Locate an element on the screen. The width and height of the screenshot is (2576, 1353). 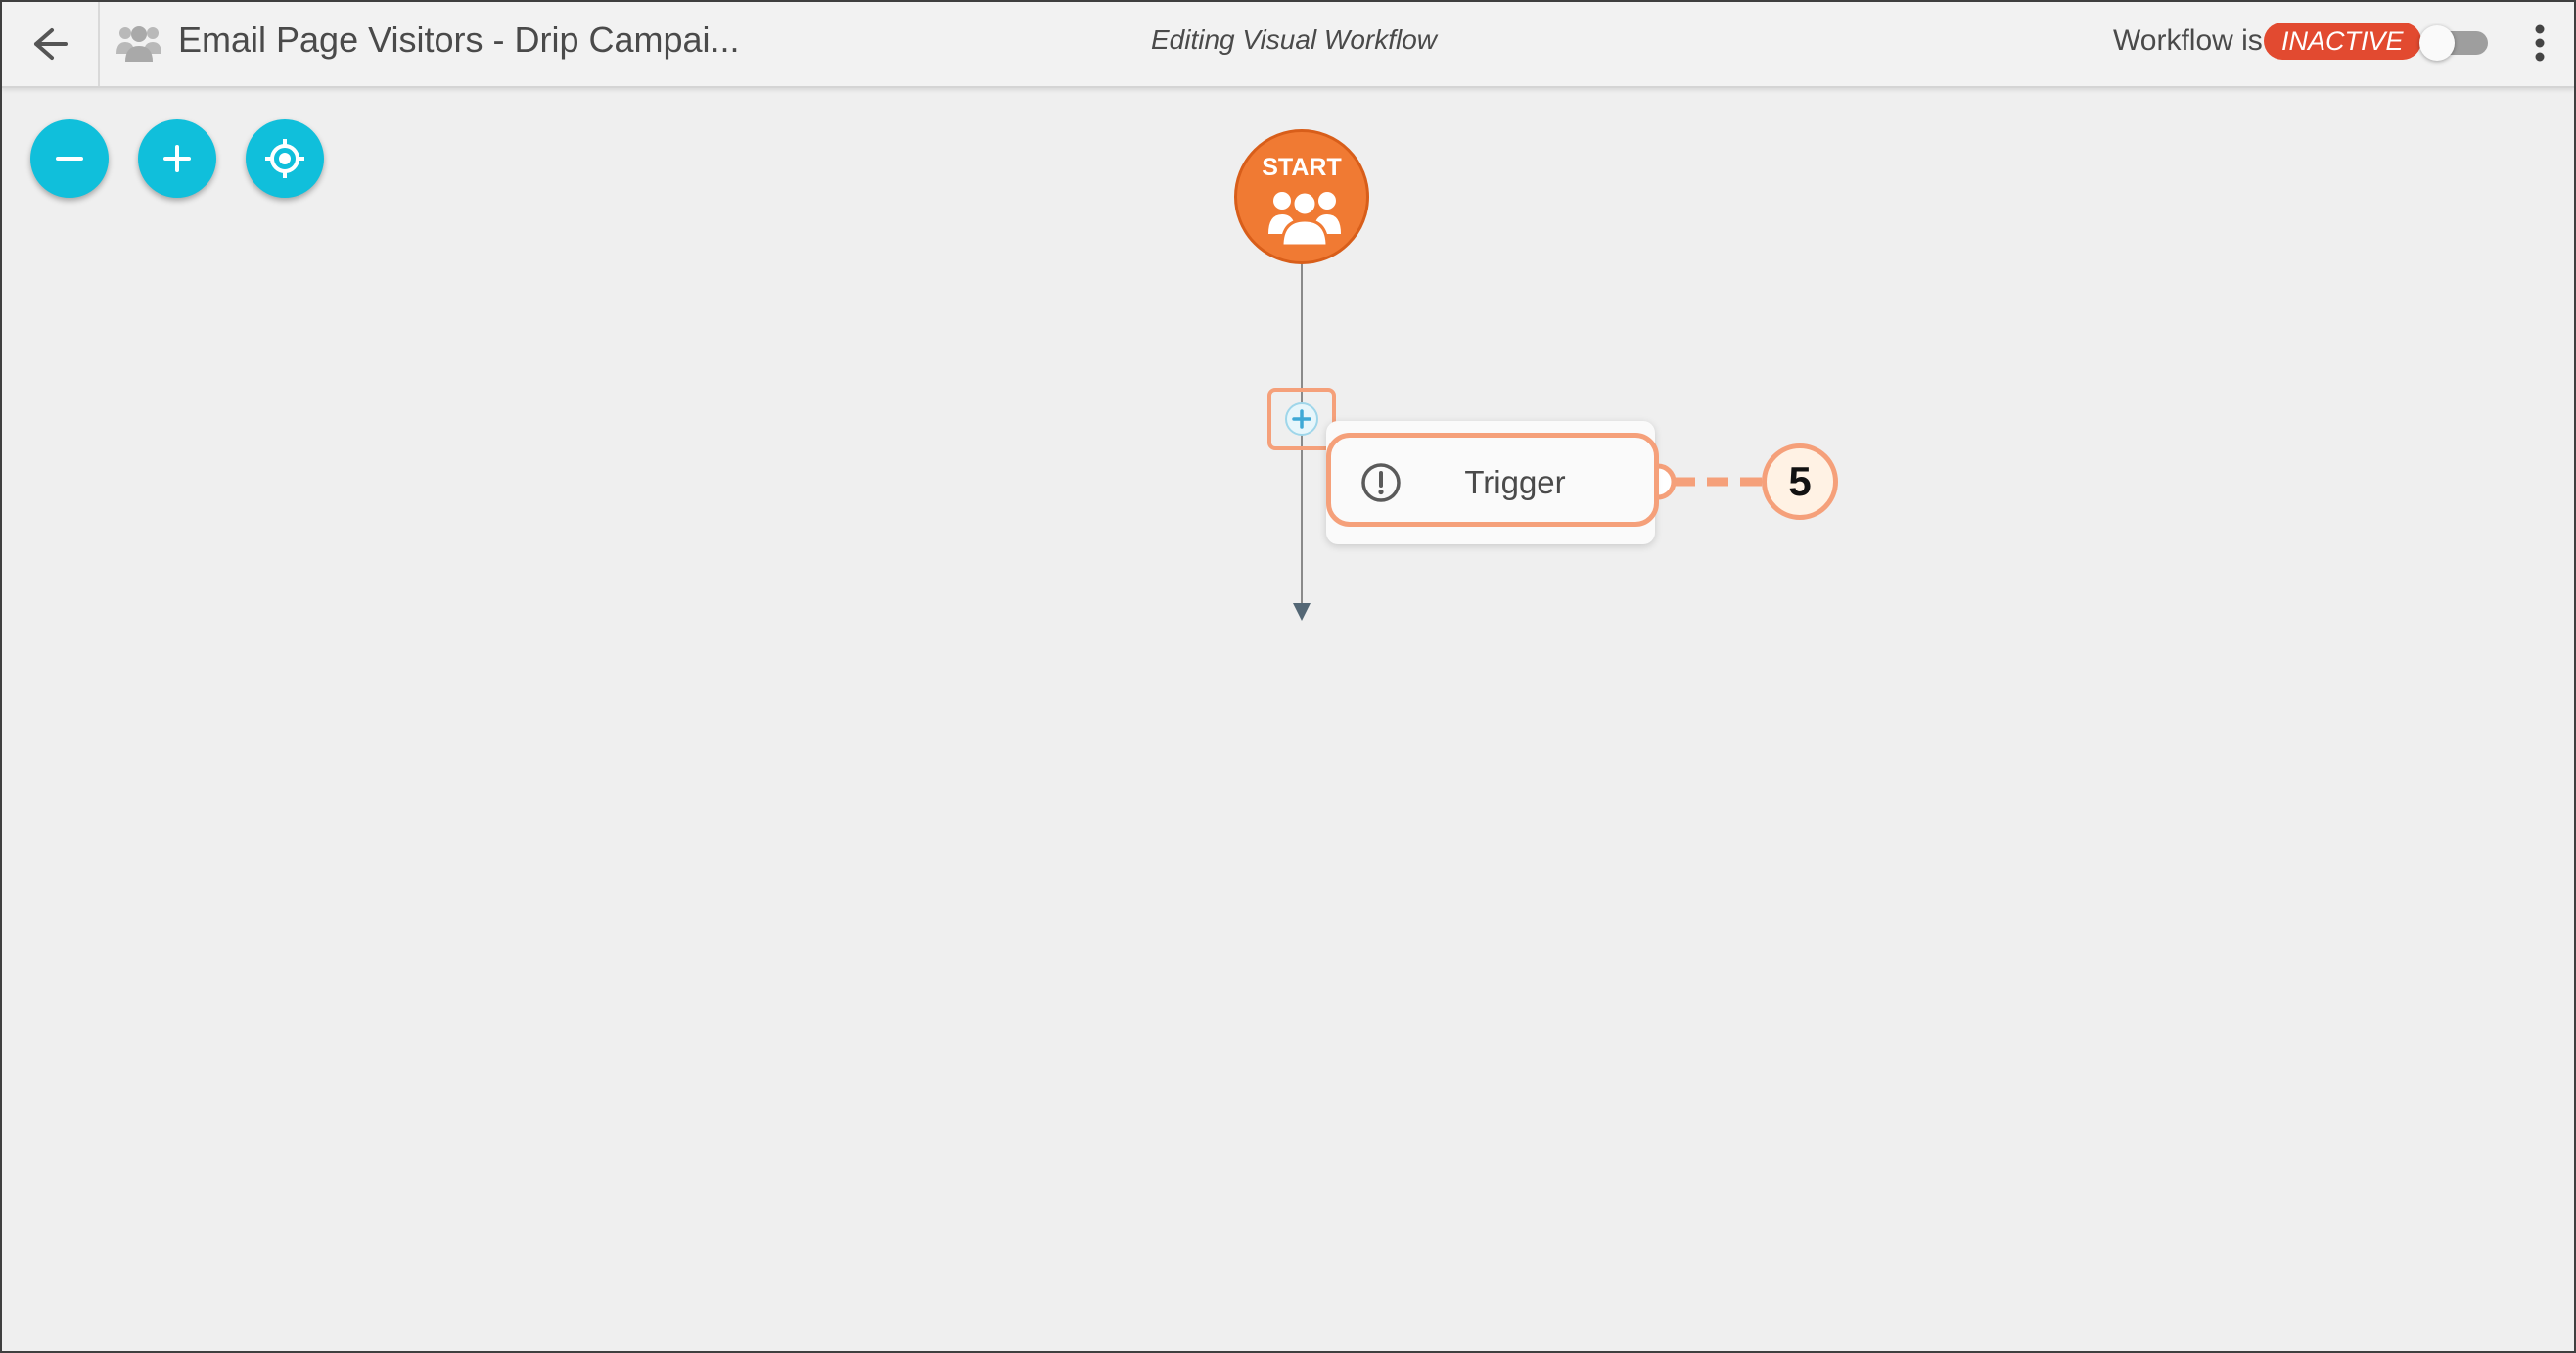
arrow-left-icon is located at coordinates (51, 44).